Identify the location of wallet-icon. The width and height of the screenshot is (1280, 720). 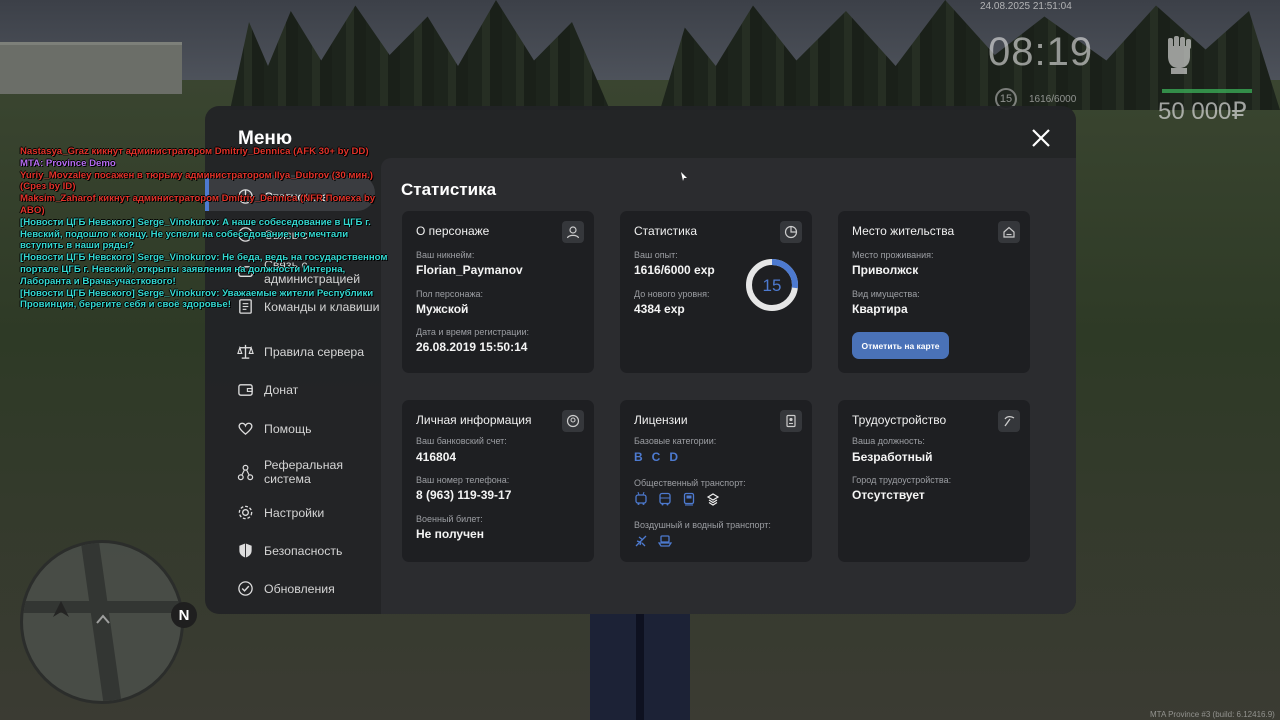
(245, 390).